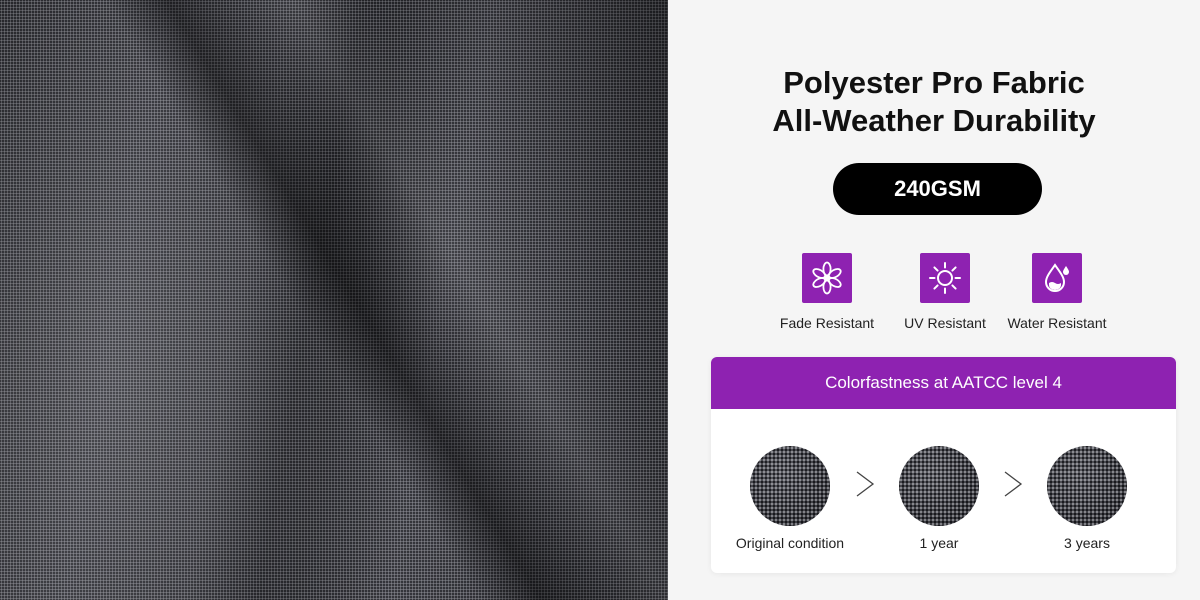 Image resolution: width=1200 pixels, height=600 pixels. I want to click on swatch-original, so click(790, 486).